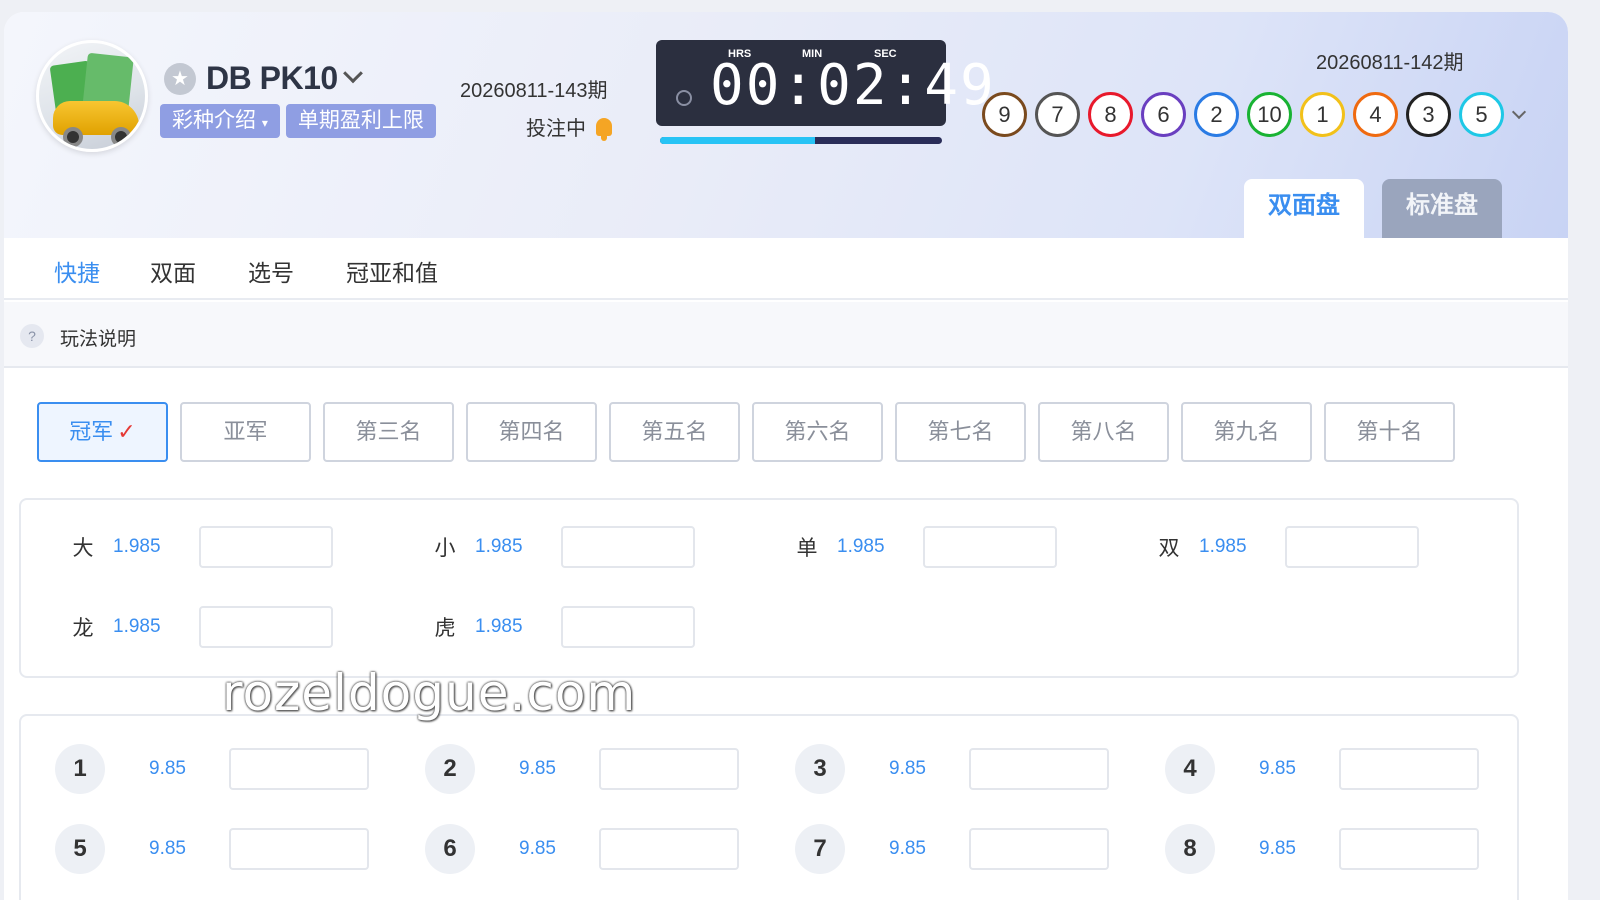  What do you see at coordinates (1428, 114) in the screenshot?
I see `result-ball: 3` at bounding box center [1428, 114].